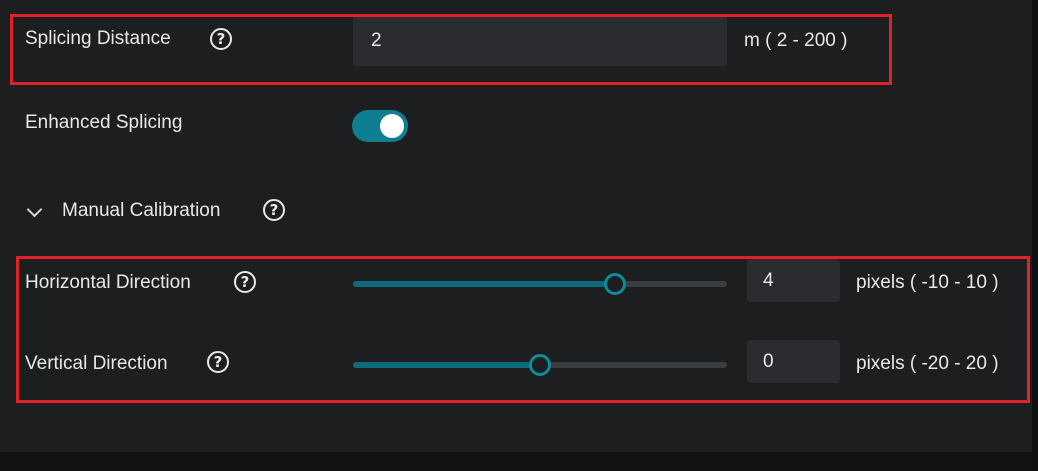 Image resolution: width=1038 pixels, height=471 pixels. I want to click on toggle-knob, so click(392, 126).